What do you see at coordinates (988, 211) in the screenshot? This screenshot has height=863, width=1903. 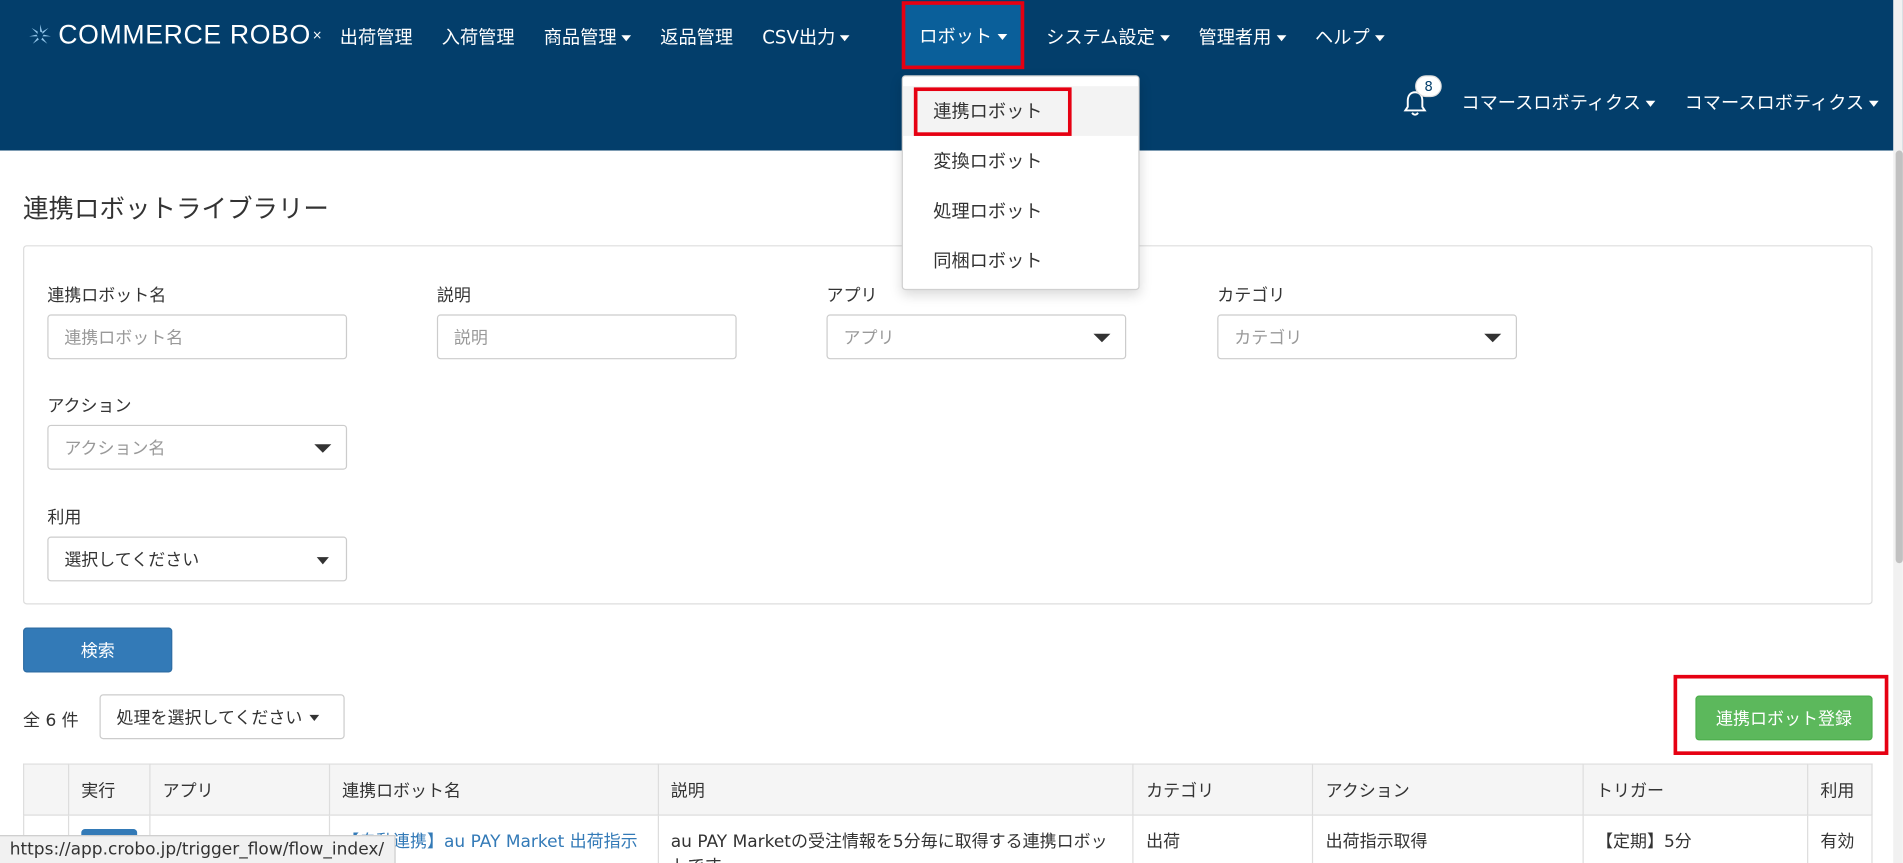 I see `menu-item-label: 処理ロボット` at bounding box center [988, 211].